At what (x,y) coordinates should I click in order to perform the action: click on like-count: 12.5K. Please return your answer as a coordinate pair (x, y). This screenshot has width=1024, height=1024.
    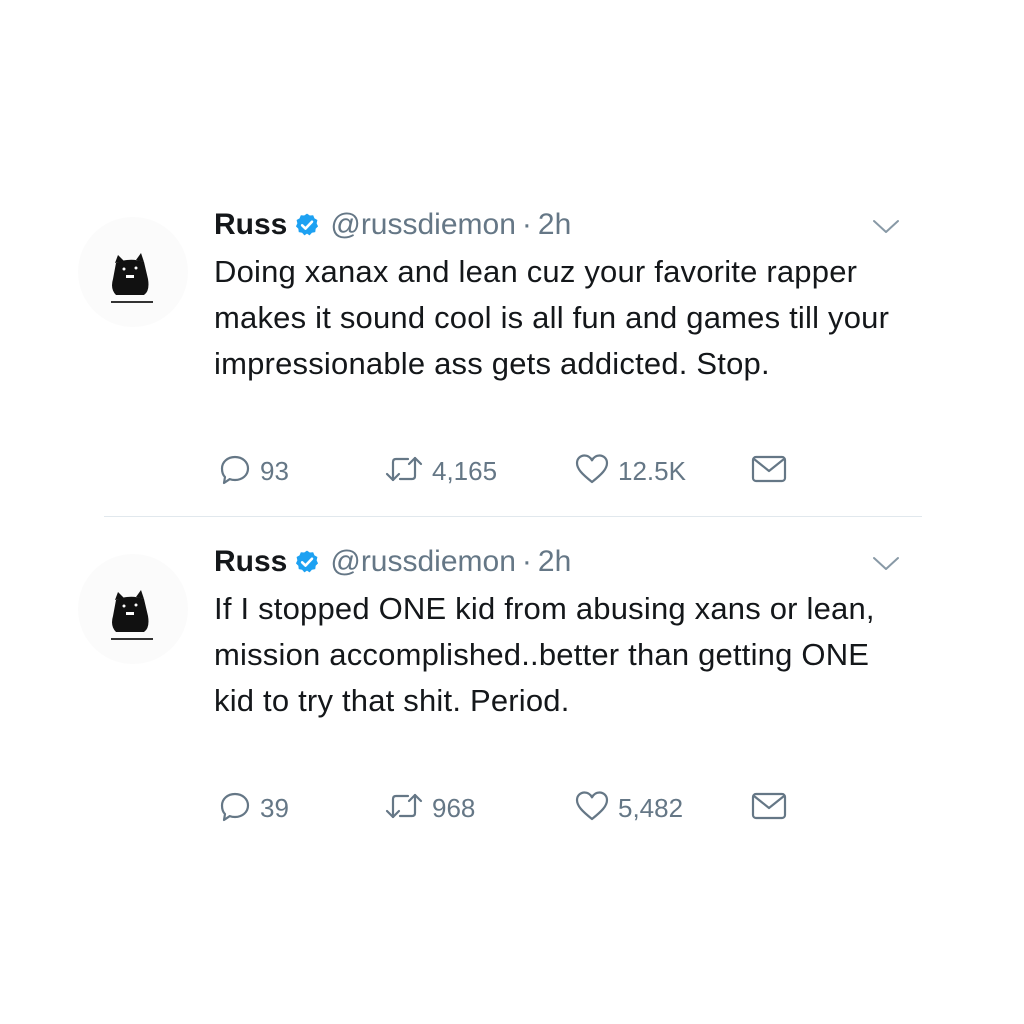
    Looking at the image, I should click on (652, 470).